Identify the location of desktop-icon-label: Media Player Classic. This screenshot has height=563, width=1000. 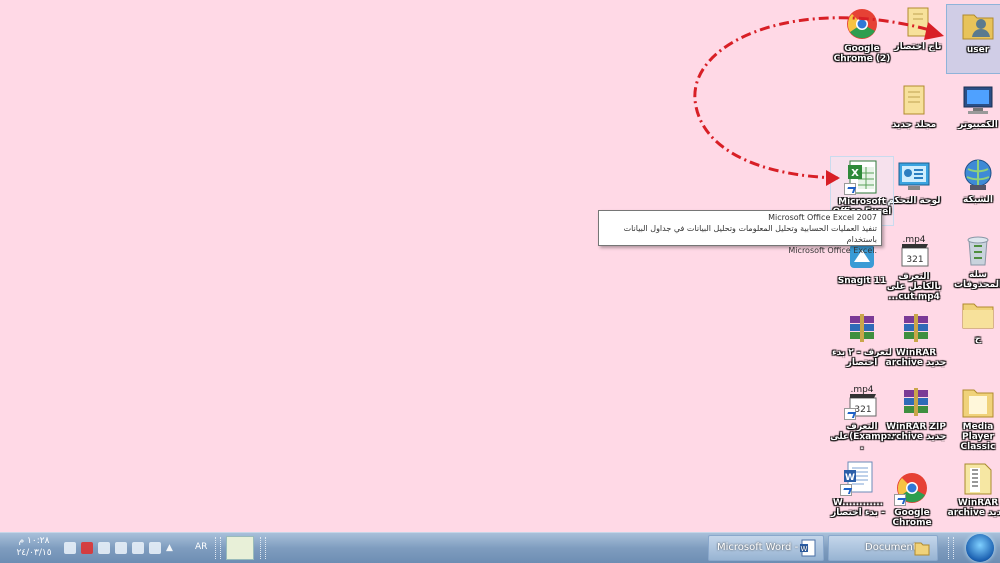
(978, 437).